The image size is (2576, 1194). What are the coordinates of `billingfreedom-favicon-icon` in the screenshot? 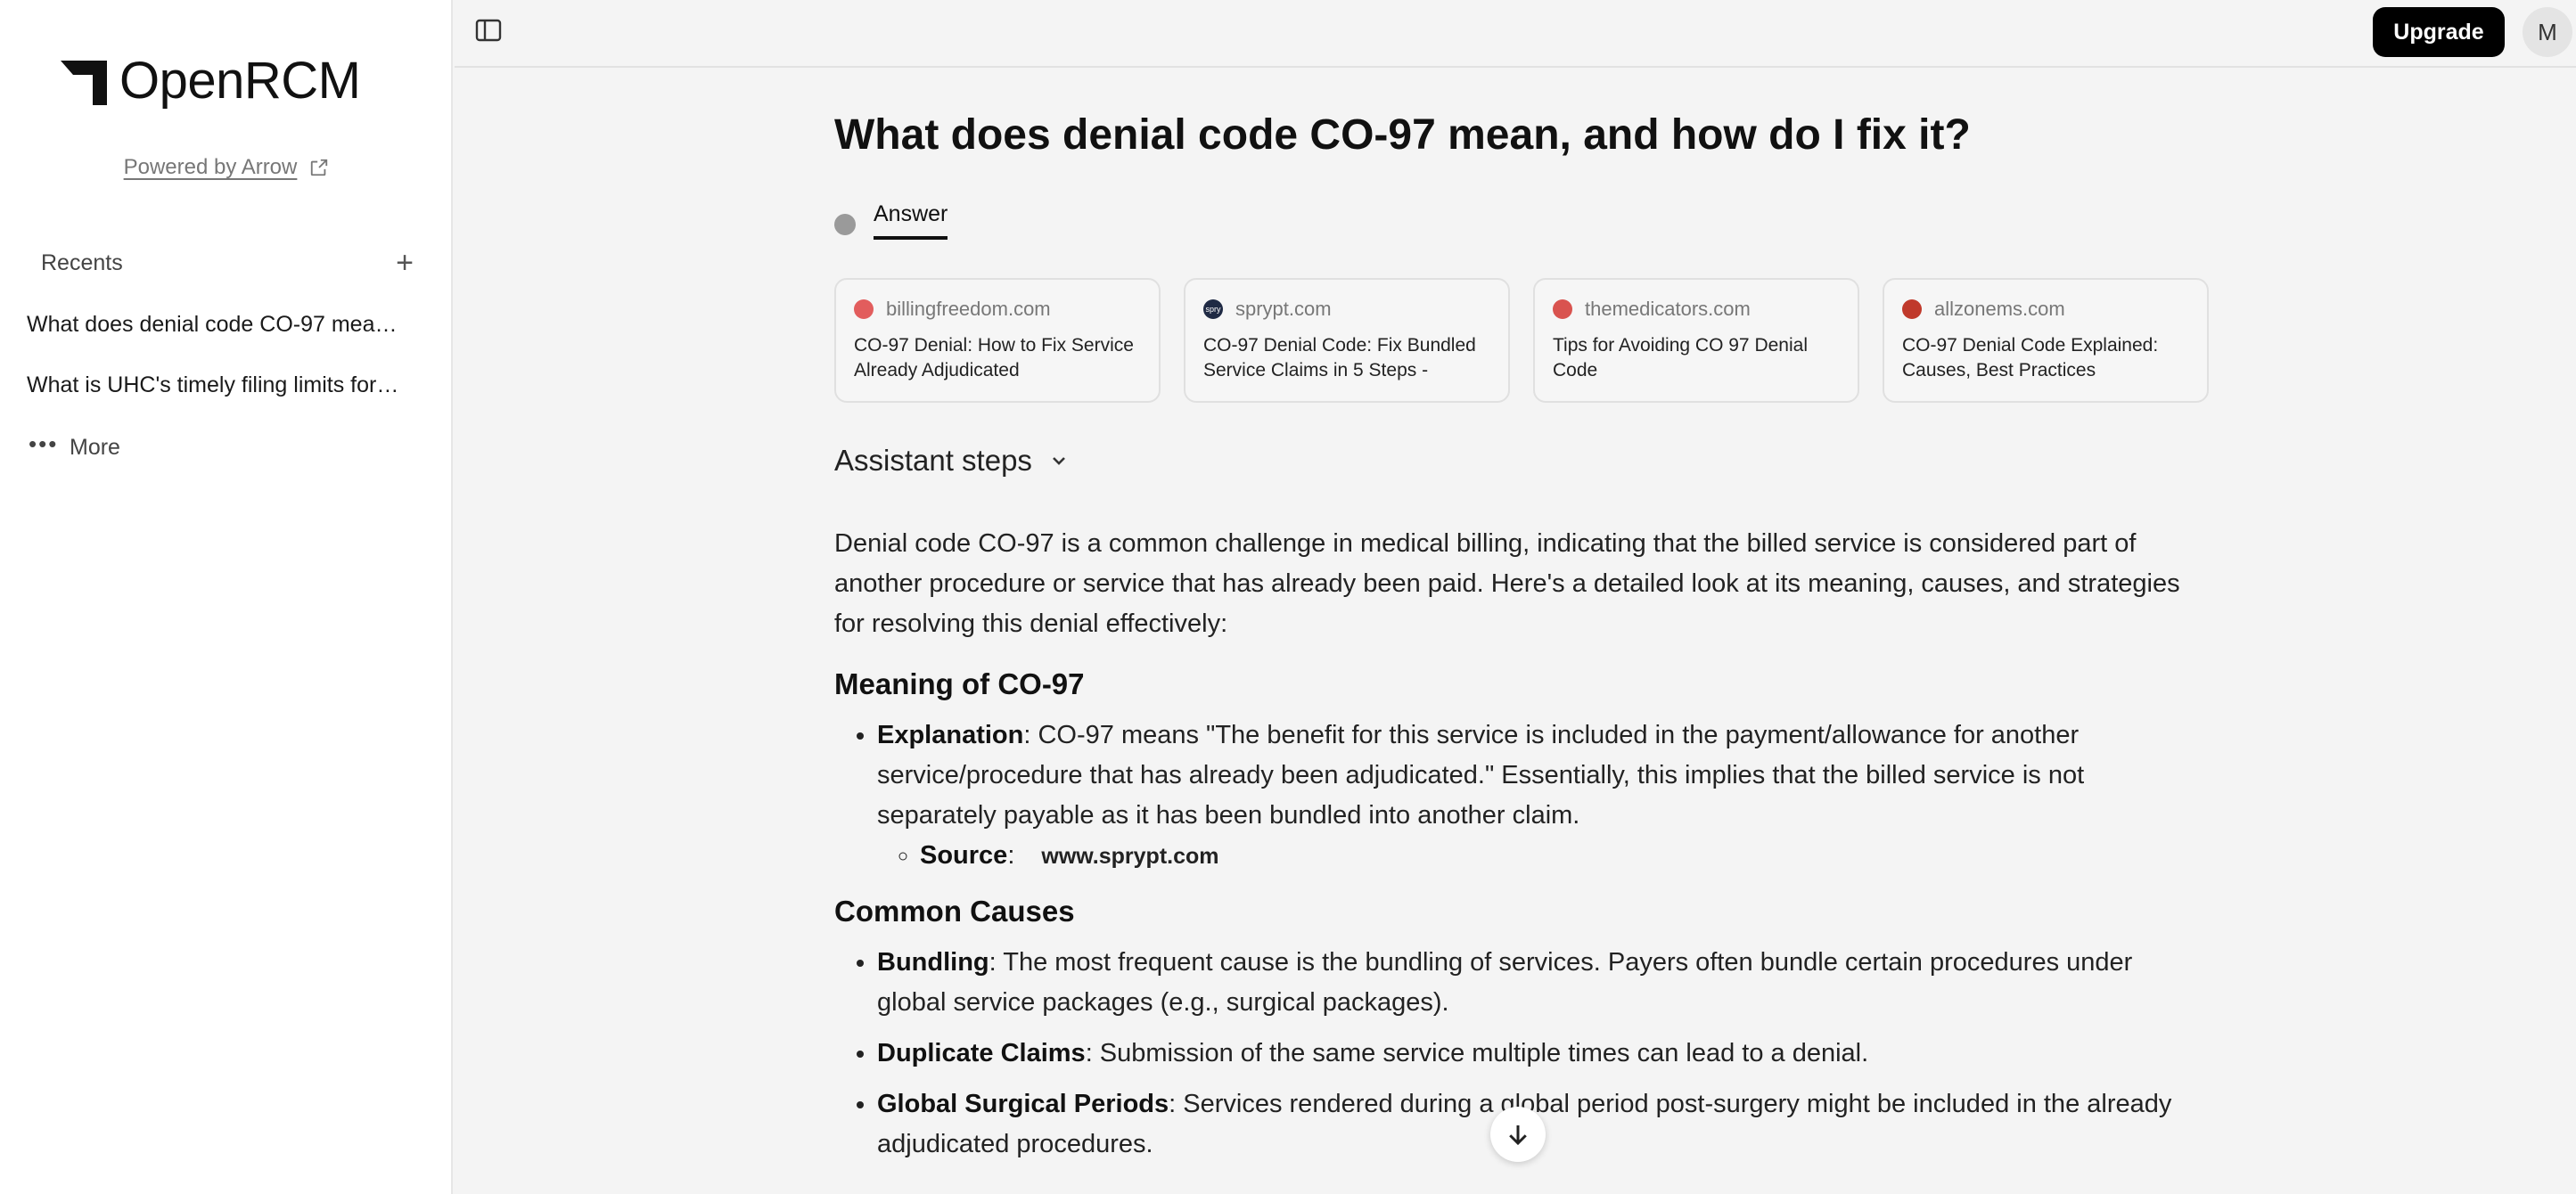 It's located at (864, 309).